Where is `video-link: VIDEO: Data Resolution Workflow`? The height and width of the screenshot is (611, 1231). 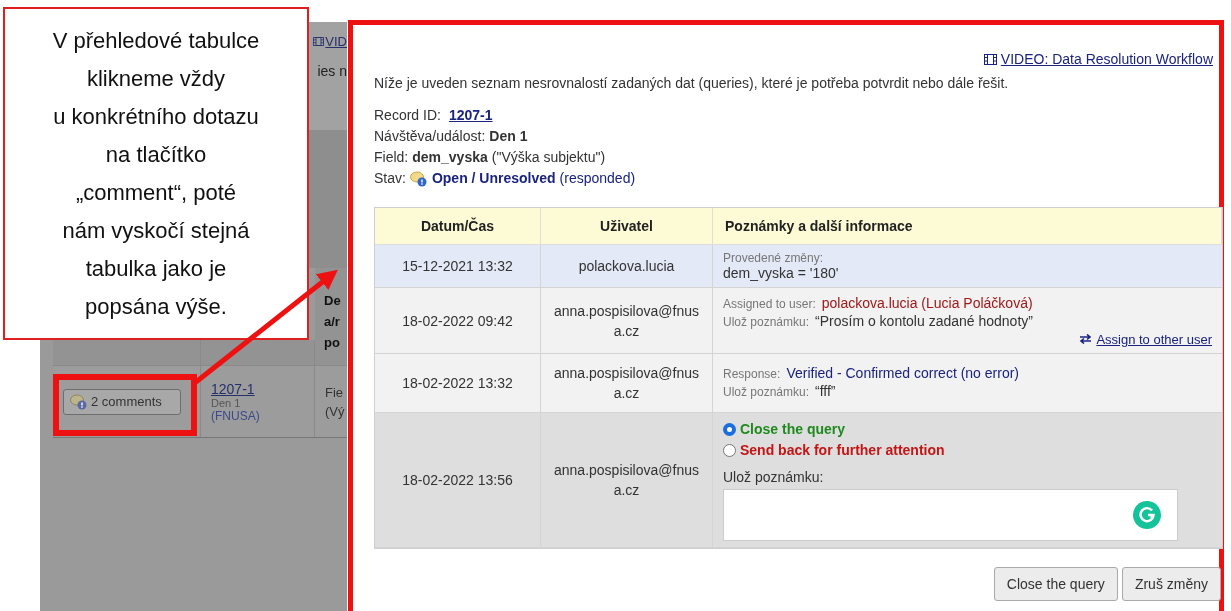 video-link: VIDEO: Data Resolution Workflow is located at coordinates (1098, 59).